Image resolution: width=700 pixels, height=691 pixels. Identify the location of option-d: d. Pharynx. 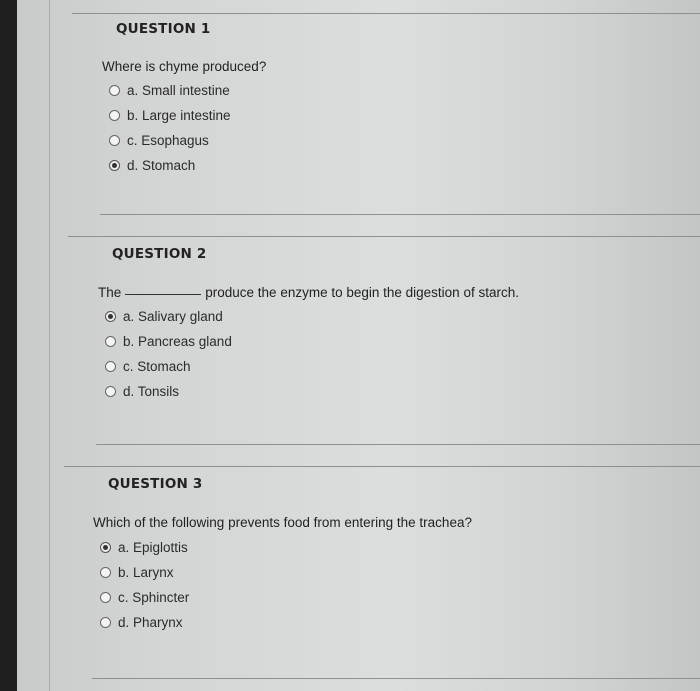
(144, 622).